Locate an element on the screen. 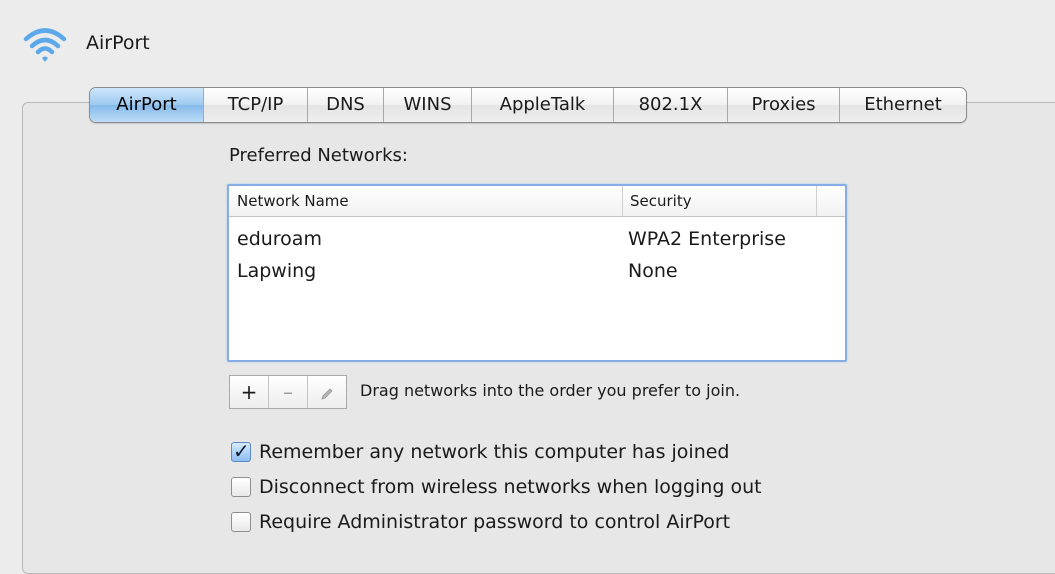 The image size is (1055, 574). tab-proxies: Proxies is located at coordinates (783, 105).